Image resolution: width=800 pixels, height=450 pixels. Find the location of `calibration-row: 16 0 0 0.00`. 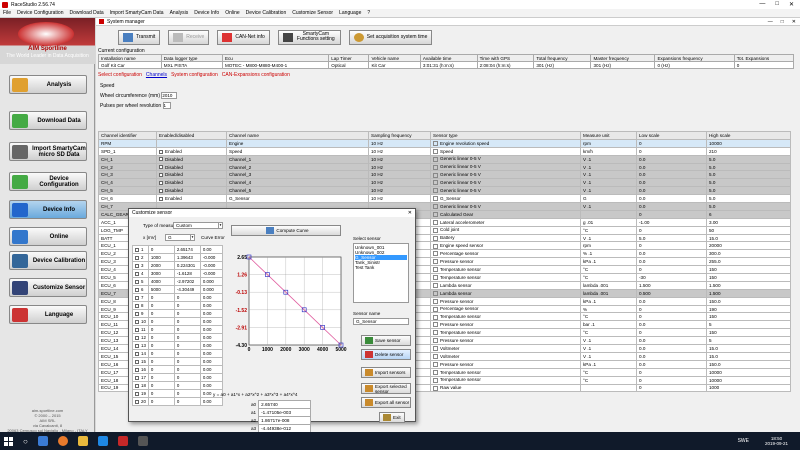

calibration-row: 16 0 0 0.00 is located at coordinates (177, 369).